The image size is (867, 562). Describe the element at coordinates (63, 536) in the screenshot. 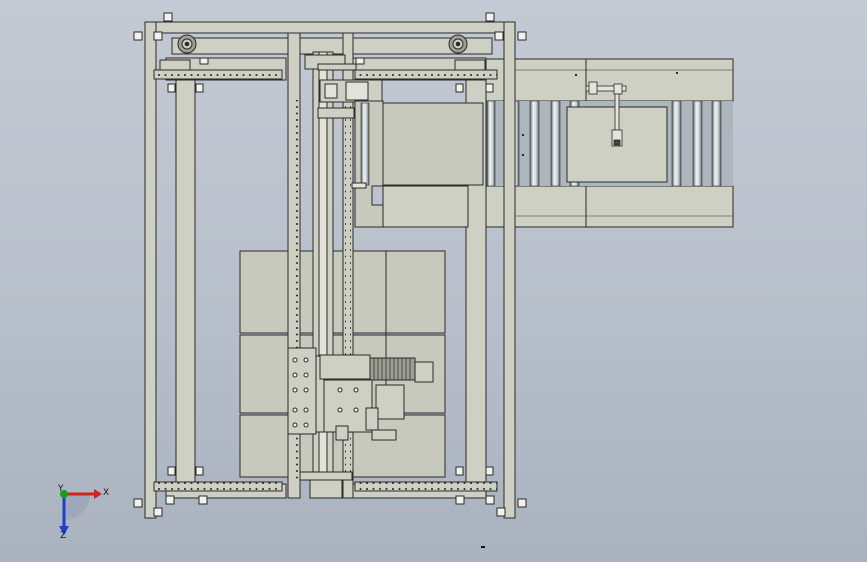

I see `triad-z-label: Z` at that location.